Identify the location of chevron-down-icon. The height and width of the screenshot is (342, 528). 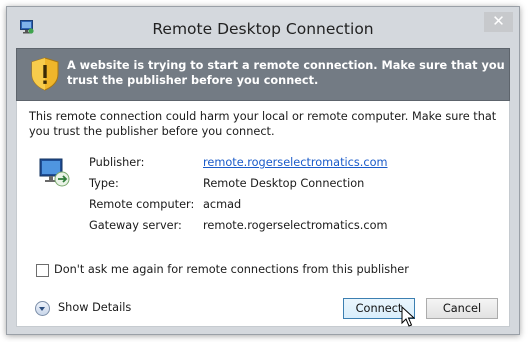
(42, 308).